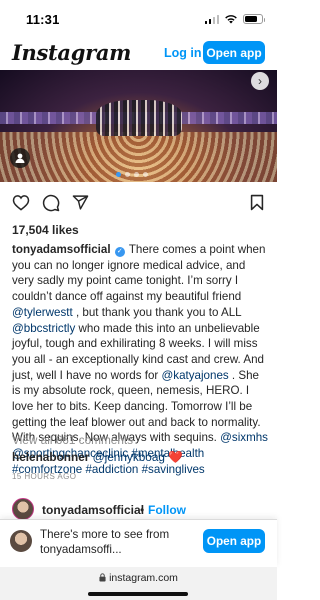 The height and width of the screenshot is (600, 320). Describe the element at coordinates (234, 541) in the screenshot. I see `banner-open-app-button: Open app` at that location.